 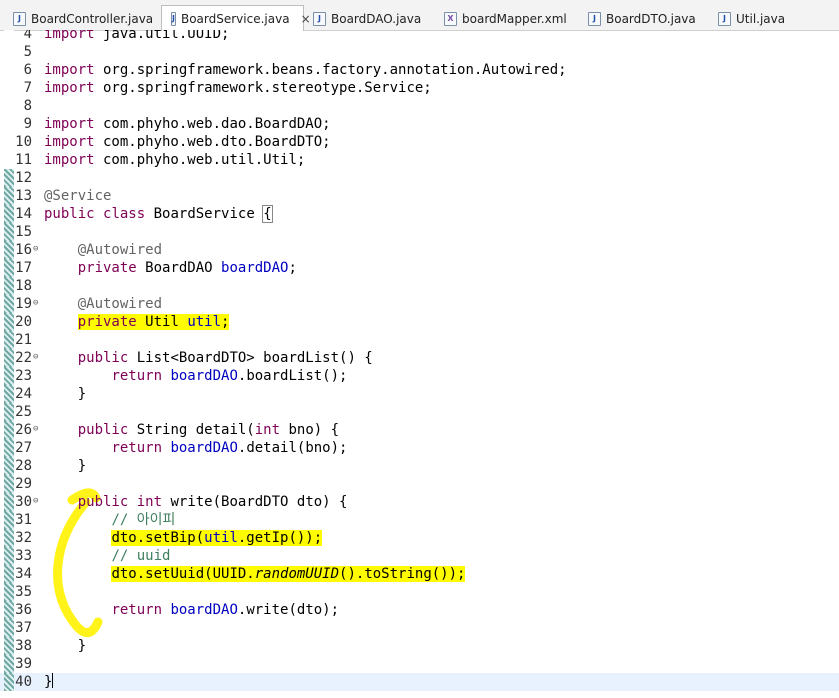 I want to click on code-line: 38 }, so click(x=419, y=646).